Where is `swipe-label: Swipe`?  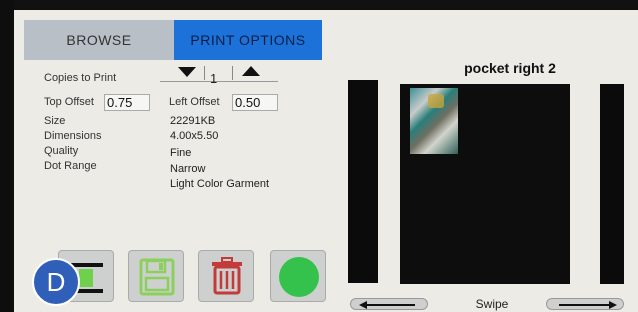 swipe-label: Swipe is located at coordinates (492, 304).